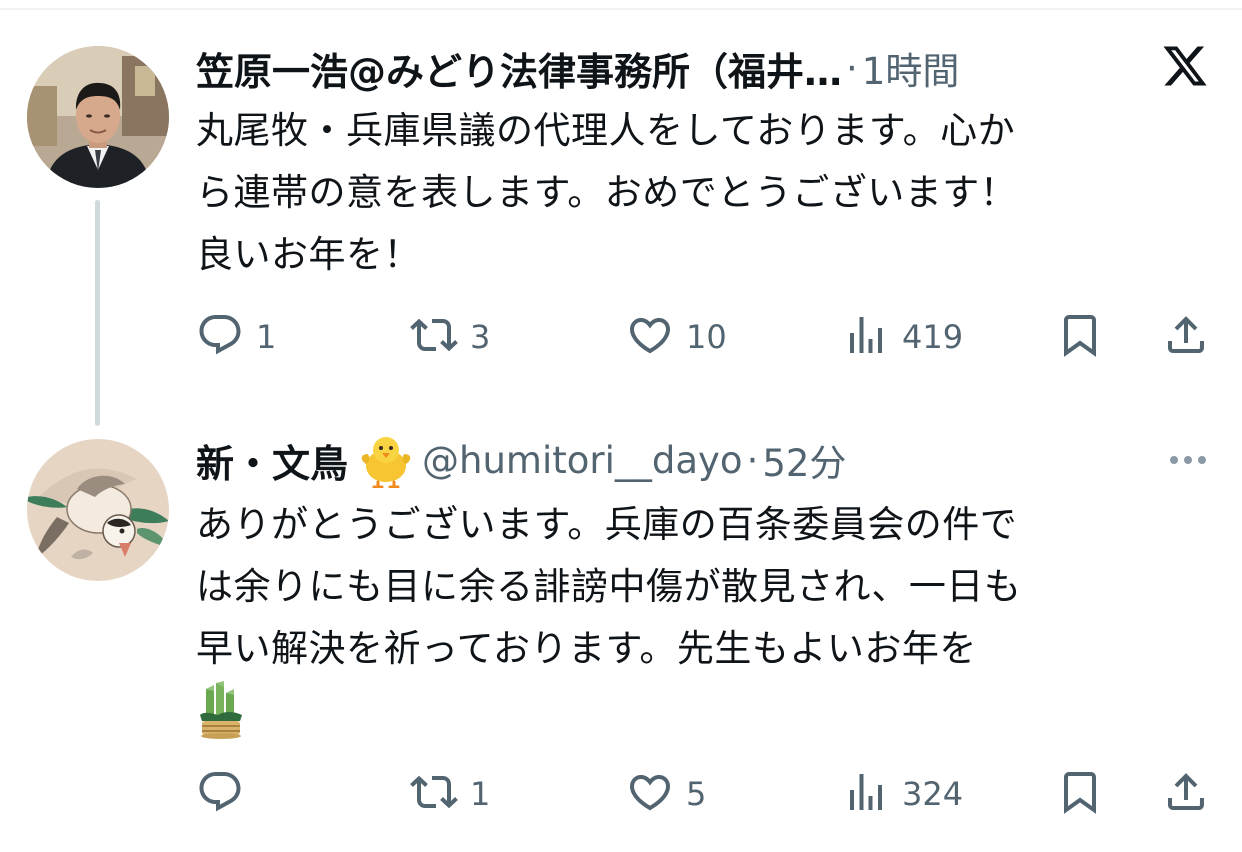  I want to click on retweet-button: 1, so click(450, 794).